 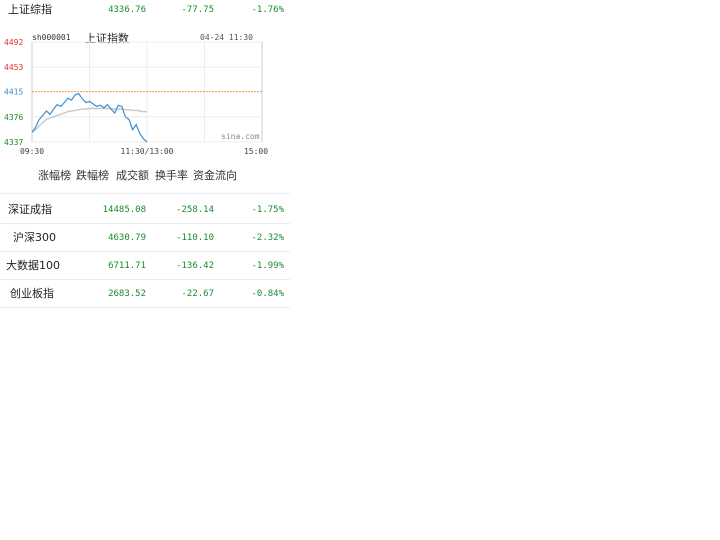 I want to click on y-tick-label: 4415, so click(x=13, y=92).